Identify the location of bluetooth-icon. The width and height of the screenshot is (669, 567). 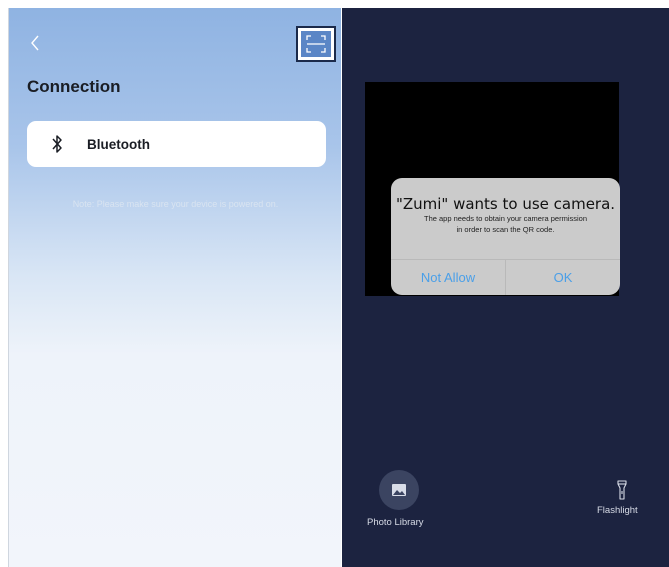
(57, 144).